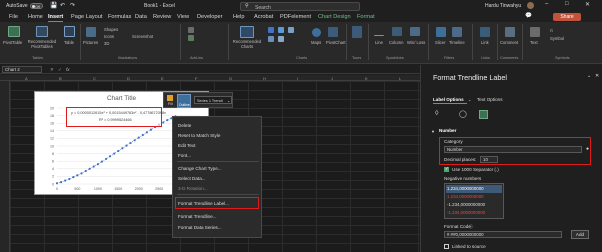 The width and height of the screenshot is (602, 252). What do you see at coordinates (503, 234) in the screenshot?
I see `format-code-input: #.##0,0000000000` at bounding box center [503, 234].